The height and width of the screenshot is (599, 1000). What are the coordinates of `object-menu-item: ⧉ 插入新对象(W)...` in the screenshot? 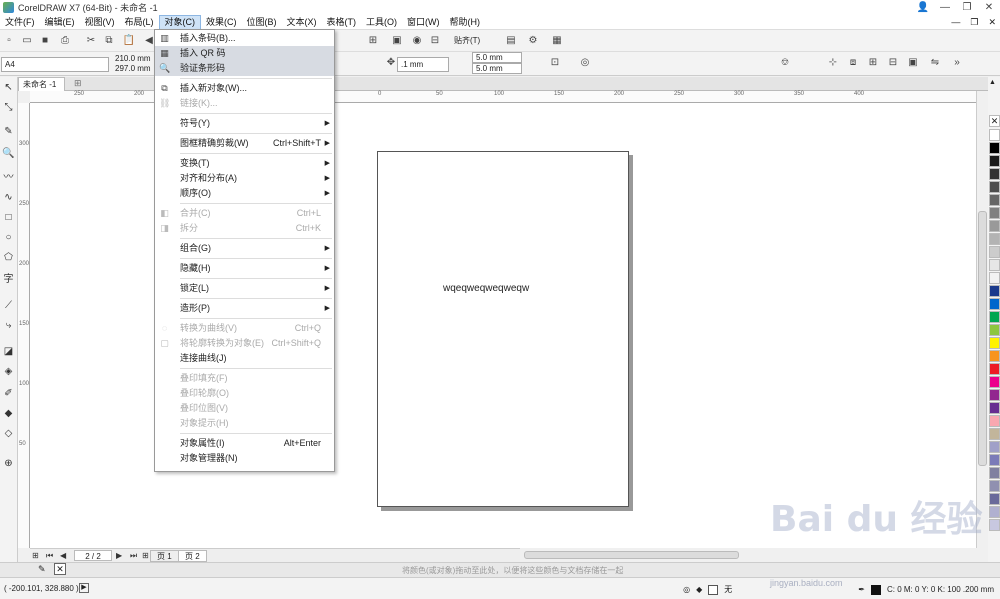 It's located at (244, 88).